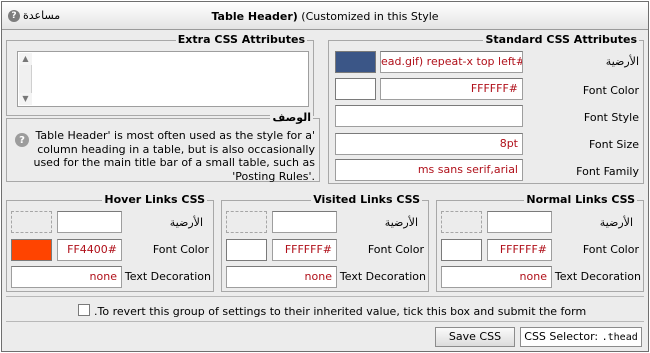 The image size is (650, 353). I want to click on normal-background-label: الأرضية, so click(616, 222).